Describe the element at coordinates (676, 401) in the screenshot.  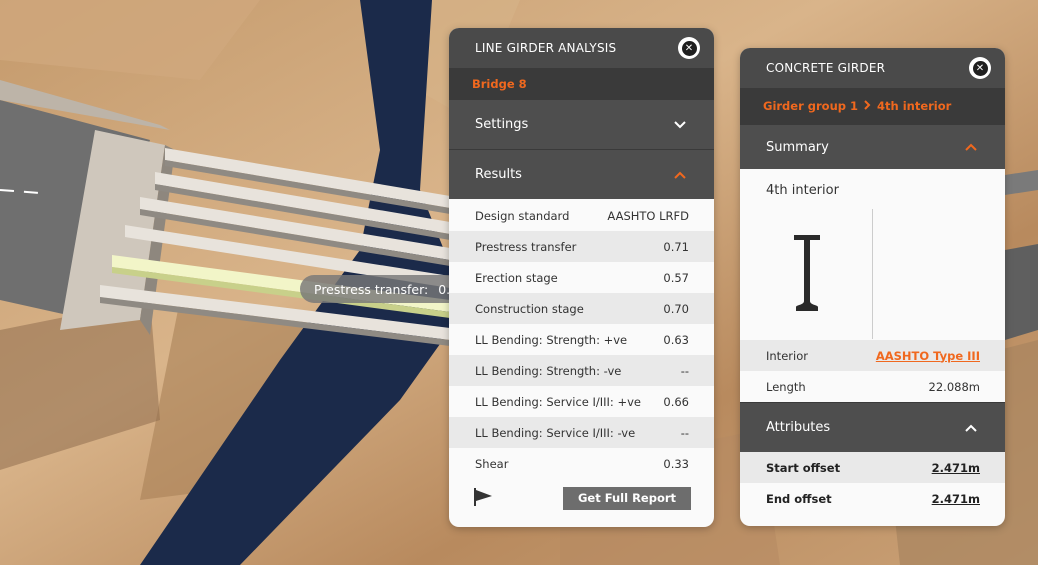
I see `result-value: 0.66` at that location.